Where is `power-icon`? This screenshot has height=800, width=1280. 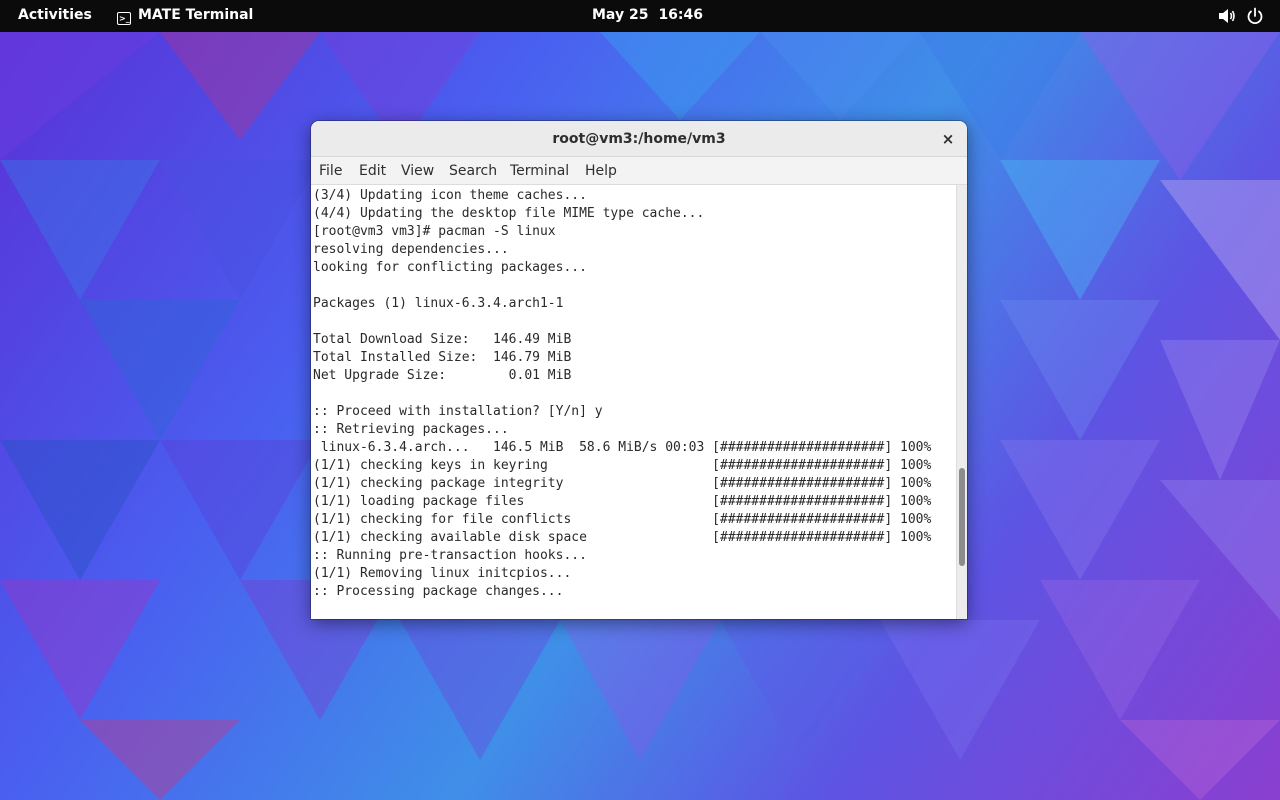 power-icon is located at coordinates (1255, 16).